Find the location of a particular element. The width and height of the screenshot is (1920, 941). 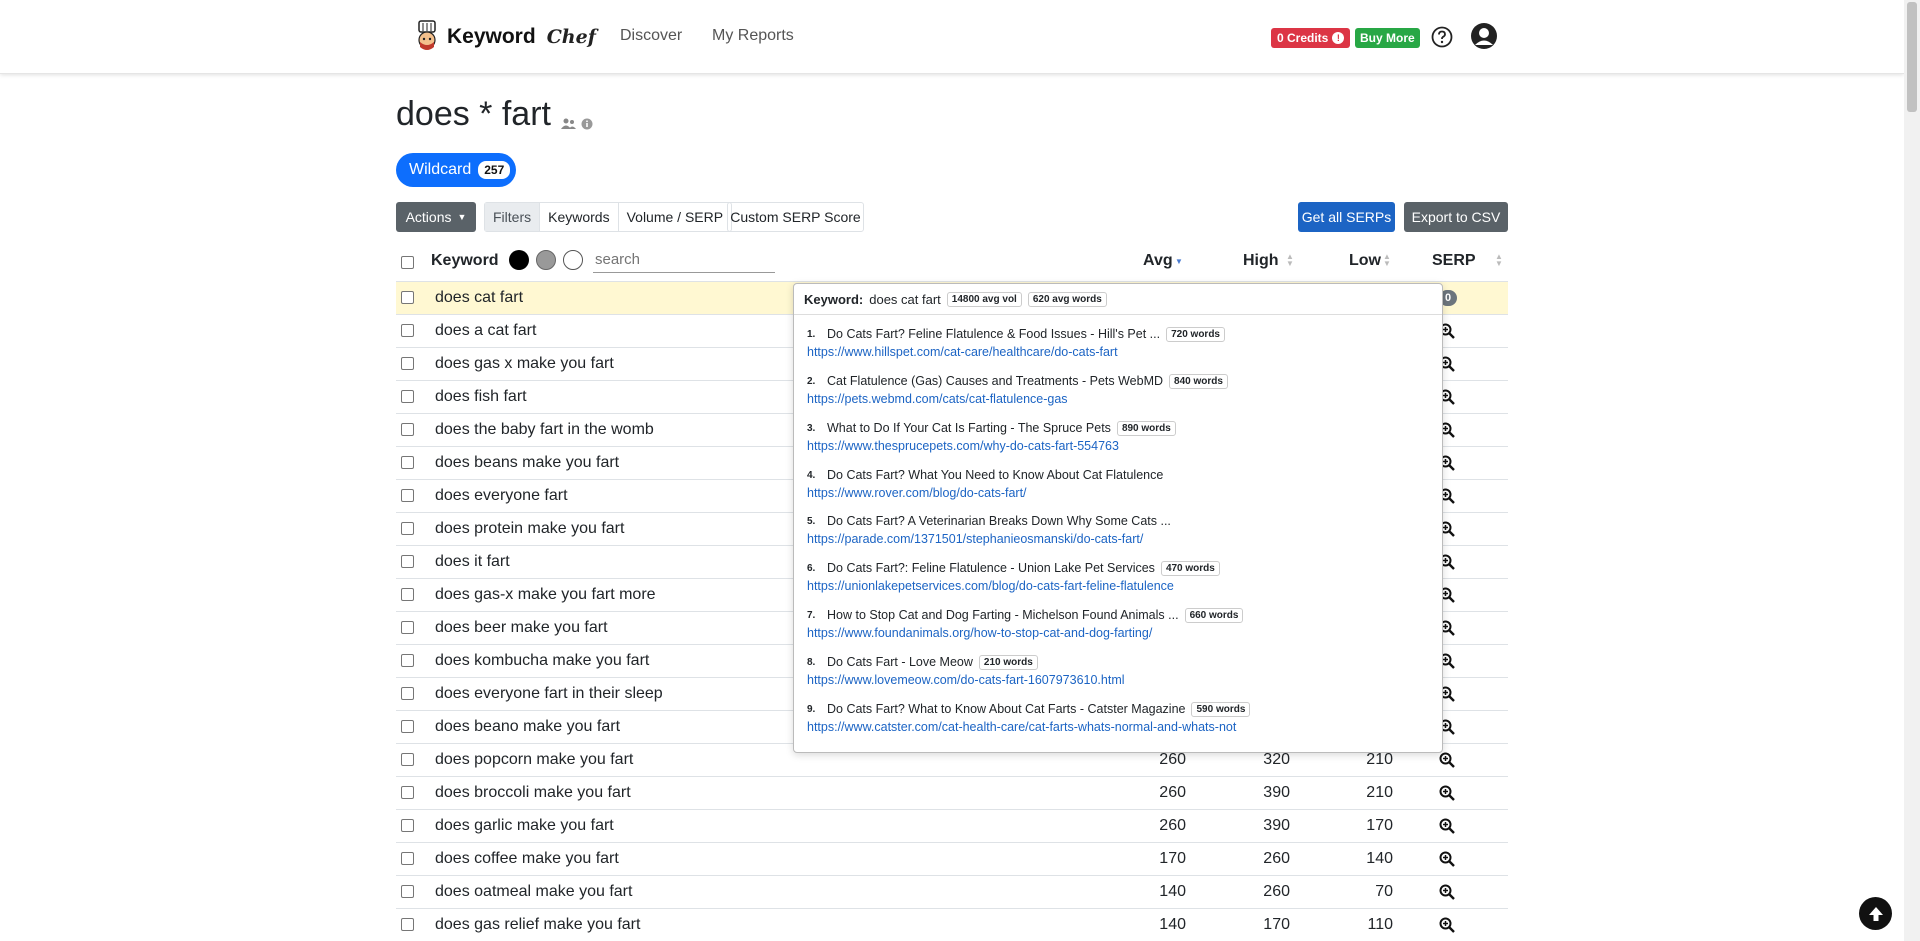

get-all-serps-button: Get all SERPs is located at coordinates (1346, 217).